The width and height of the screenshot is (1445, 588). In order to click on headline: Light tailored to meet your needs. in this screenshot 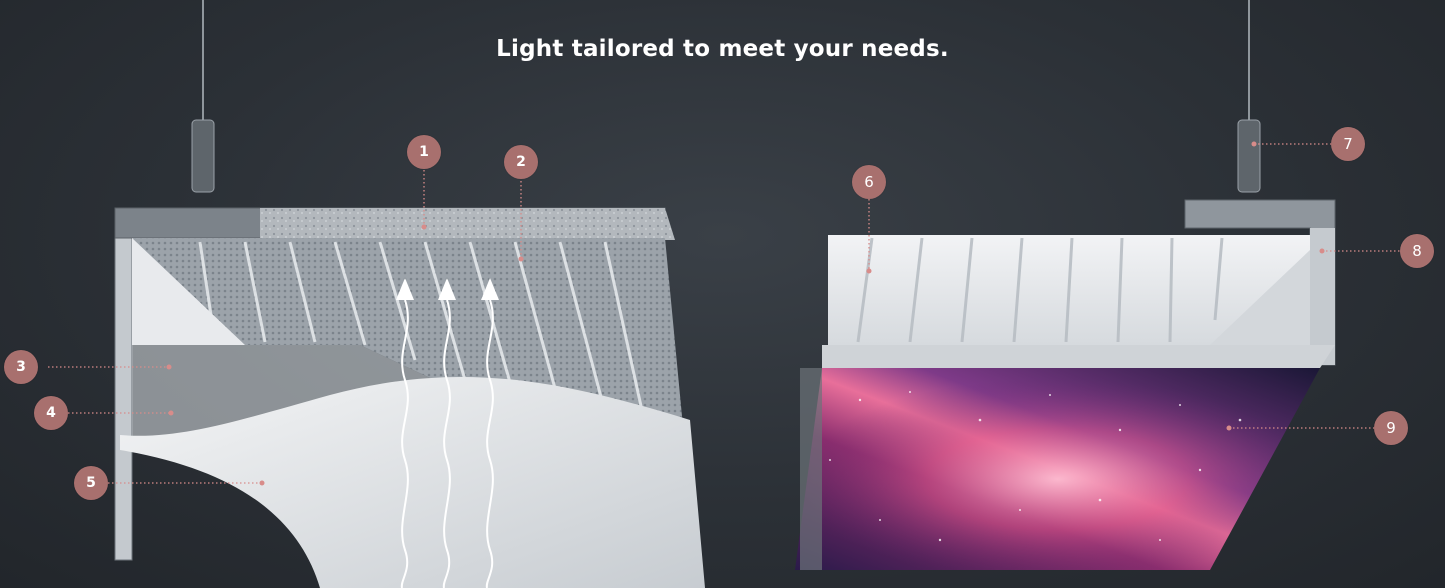, I will do `click(722, 49)`.